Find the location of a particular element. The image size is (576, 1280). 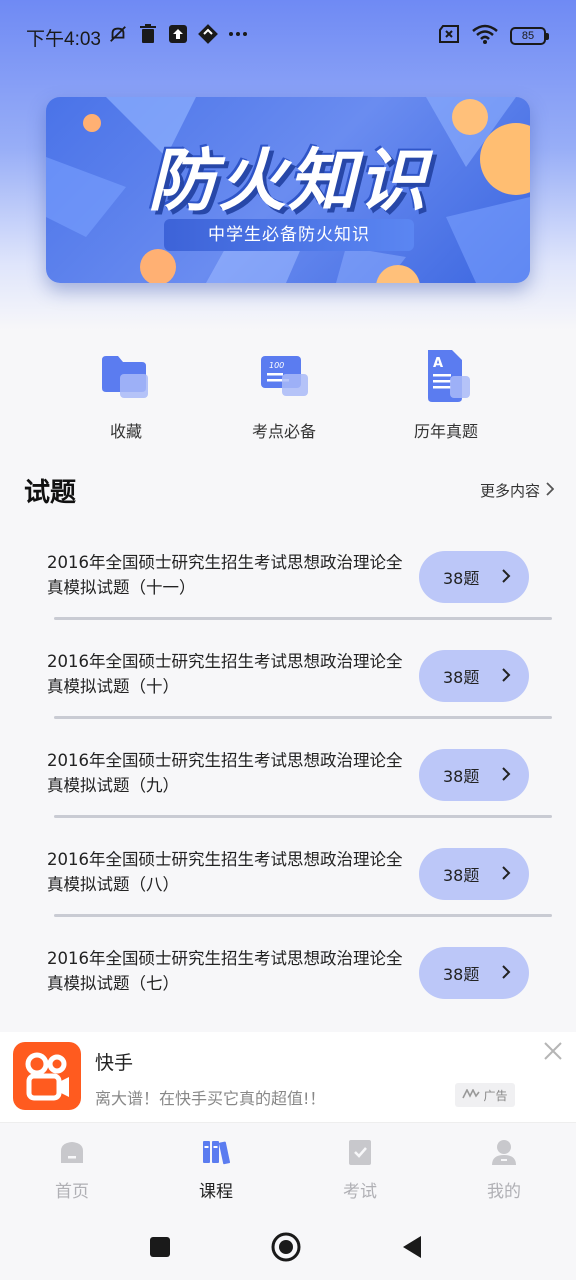

document-icon: A is located at coordinates (446, 376).